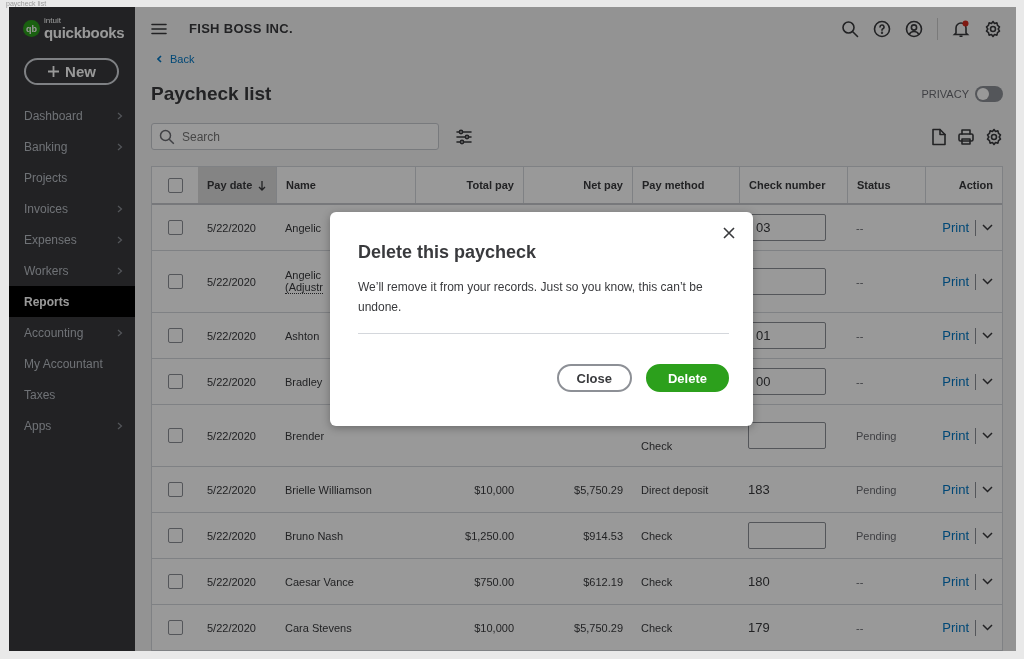 The width and height of the screenshot is (1024, 659). Describe the element at coordinates (72, 239) in the screenshot. I see `sidebar-item: Expenses` at that location.